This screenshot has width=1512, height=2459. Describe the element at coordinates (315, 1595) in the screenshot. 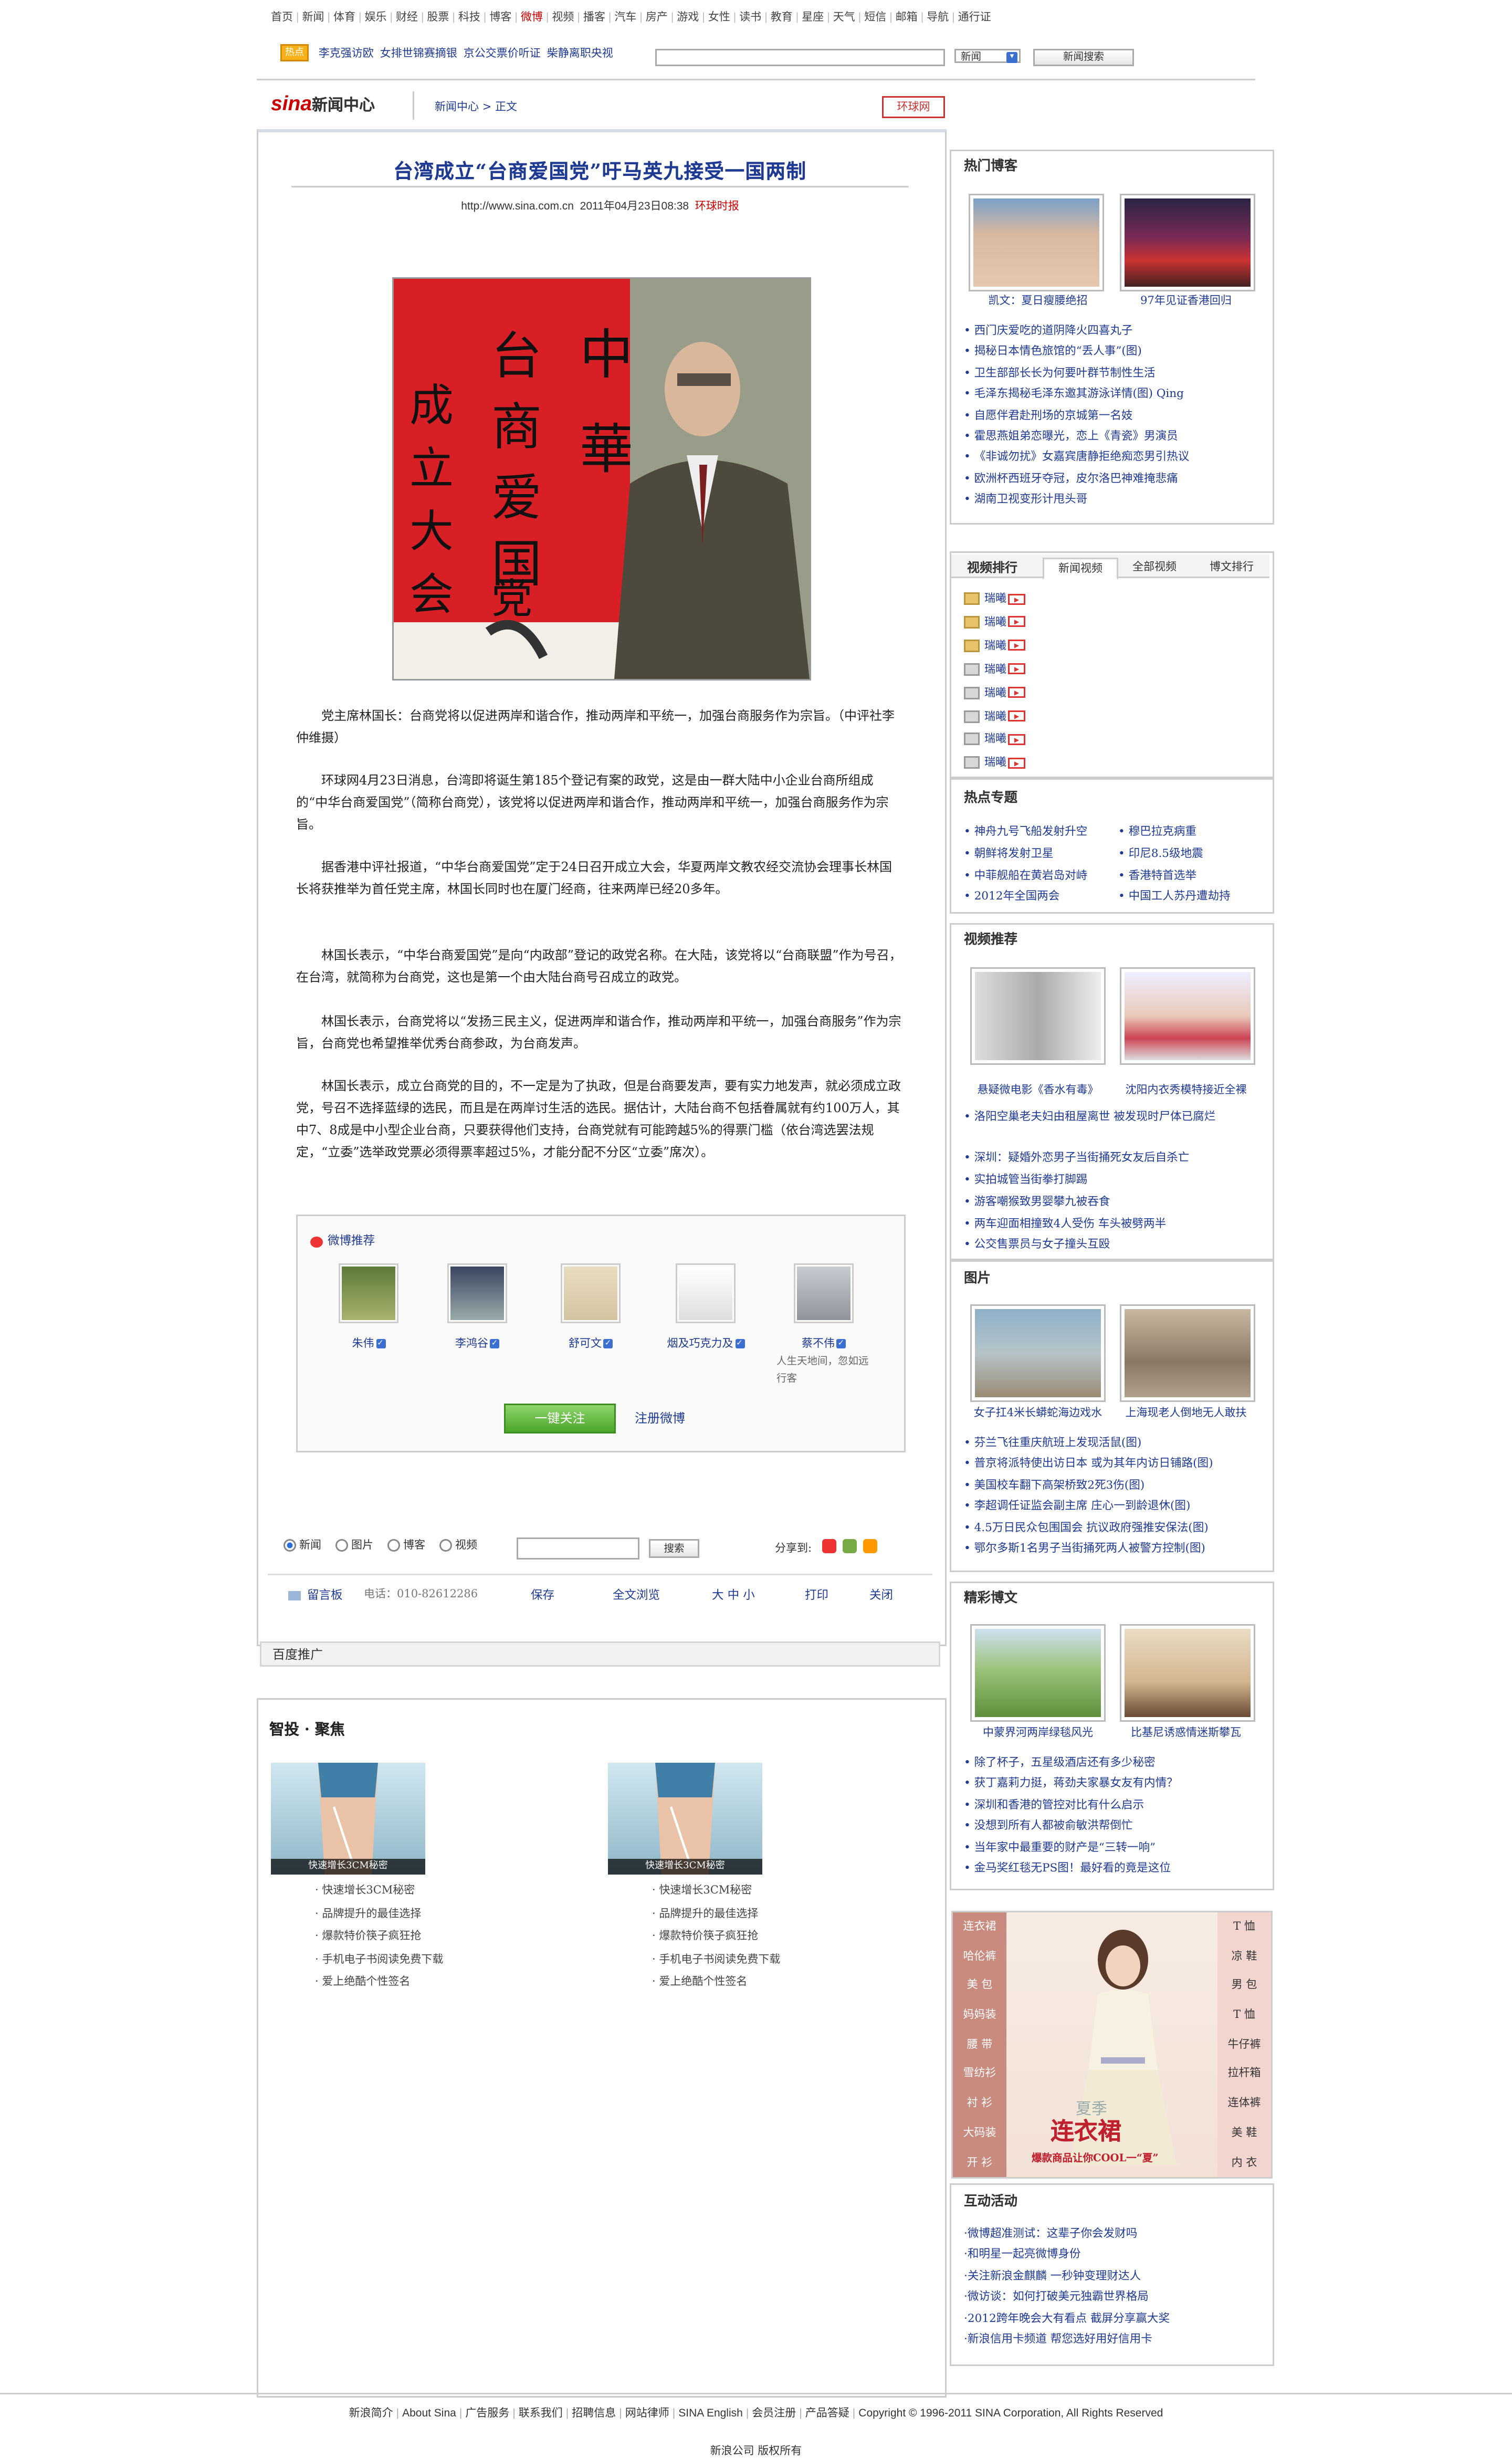

I see `guestbook-link: 留言板` at that location.